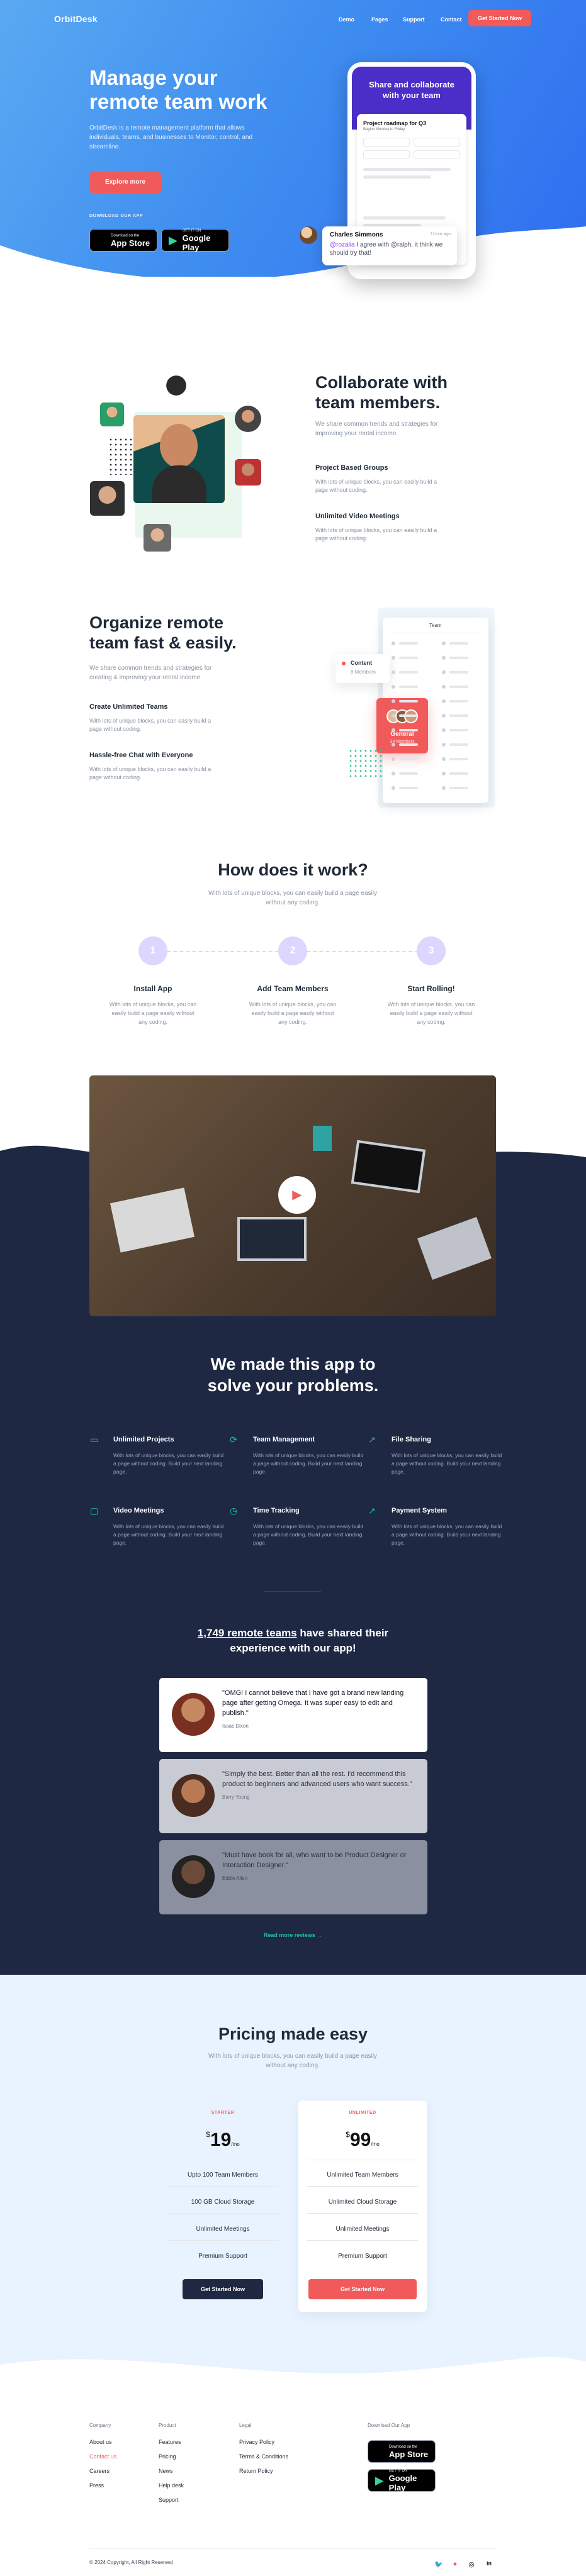 The image size is (586, 2576). I want to click on instagram-icon: ◎, so click(472, 2564).